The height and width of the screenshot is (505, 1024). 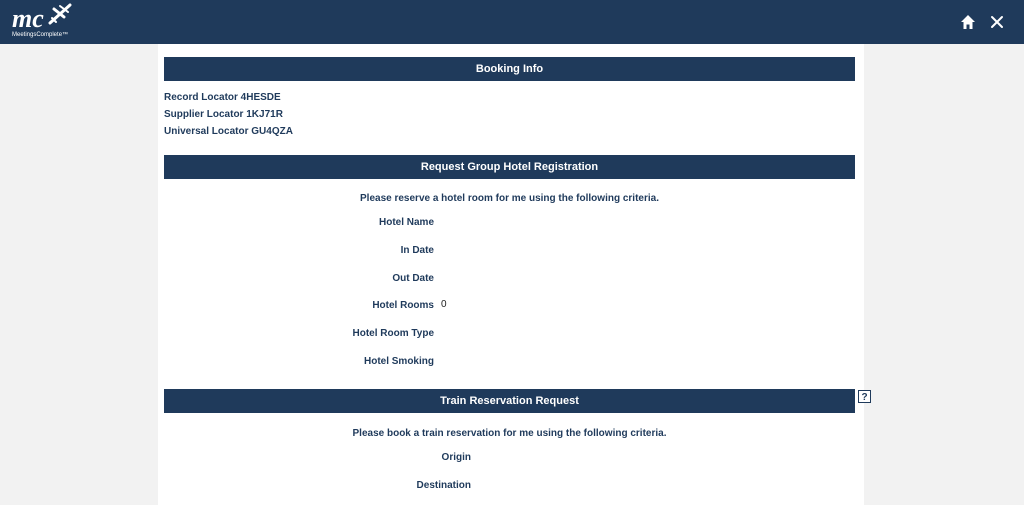 What do you see at coordinates (509, 167) in the screenshot?
I see `hotel-registration-header: Request Group Hotel Registration` at bounding box center [509, 167].